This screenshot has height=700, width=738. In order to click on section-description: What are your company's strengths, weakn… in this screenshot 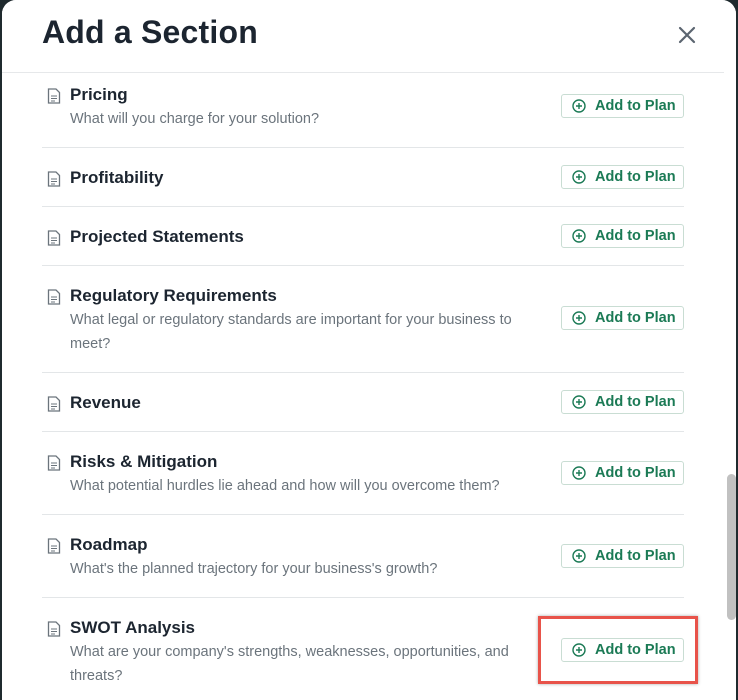, I will do `click(289, 664)`.